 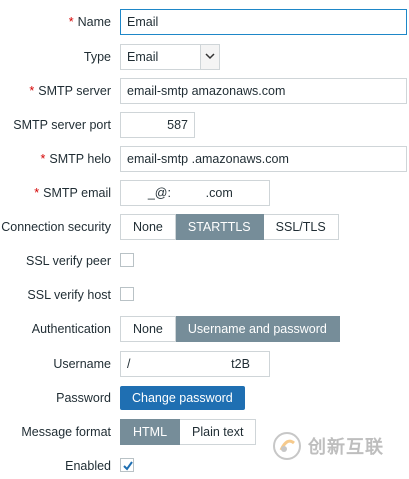 I want to click on authentication-none: None, so click(x=148, y=329).